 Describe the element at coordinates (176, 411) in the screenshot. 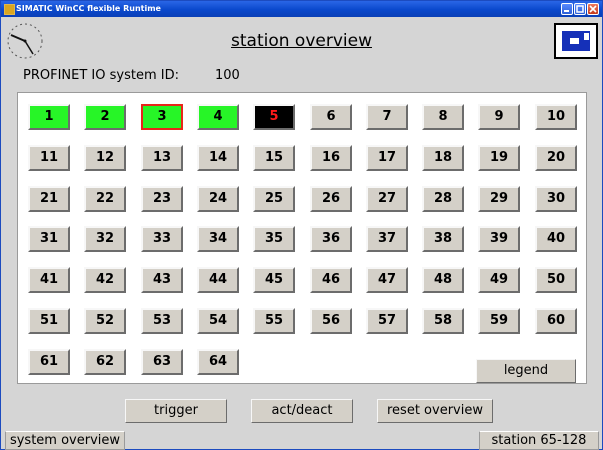

I see `trigger-button: trigger` at that location.